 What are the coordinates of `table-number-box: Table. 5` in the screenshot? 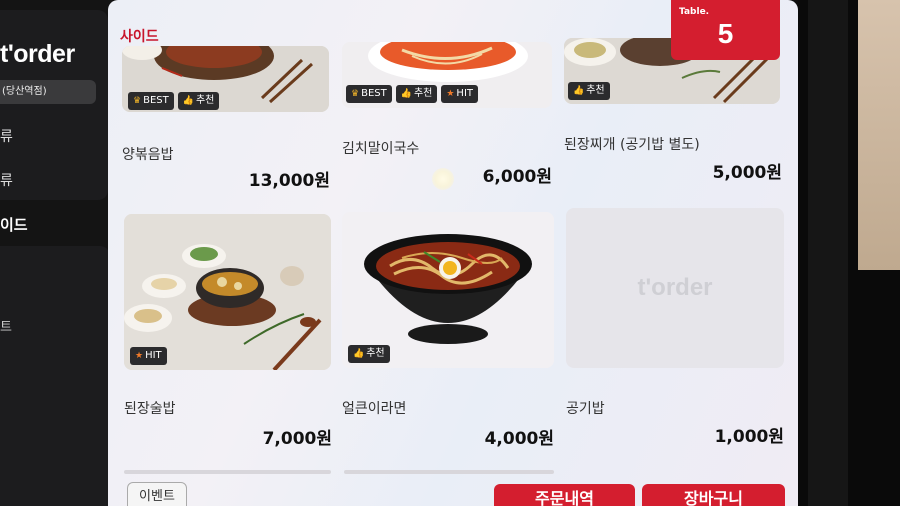 It's located at (725, 30).